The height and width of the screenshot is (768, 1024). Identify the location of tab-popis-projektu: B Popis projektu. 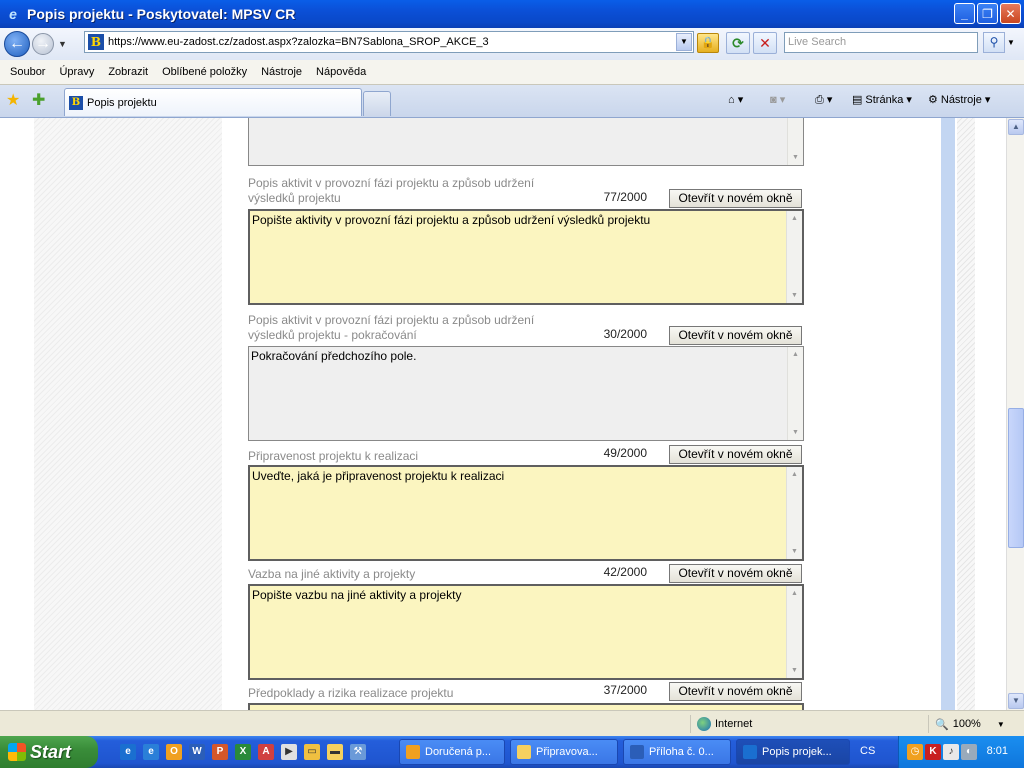
(213, 102).